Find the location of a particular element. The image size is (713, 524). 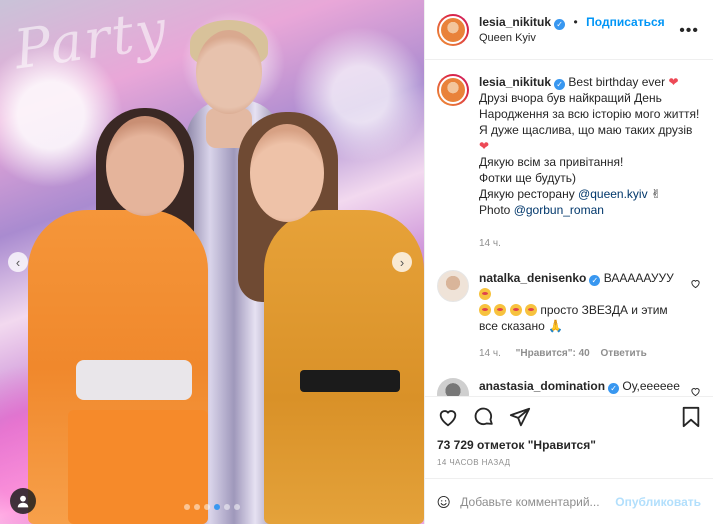

comment-time: 14 ч. is located at coordinates (490, 353).